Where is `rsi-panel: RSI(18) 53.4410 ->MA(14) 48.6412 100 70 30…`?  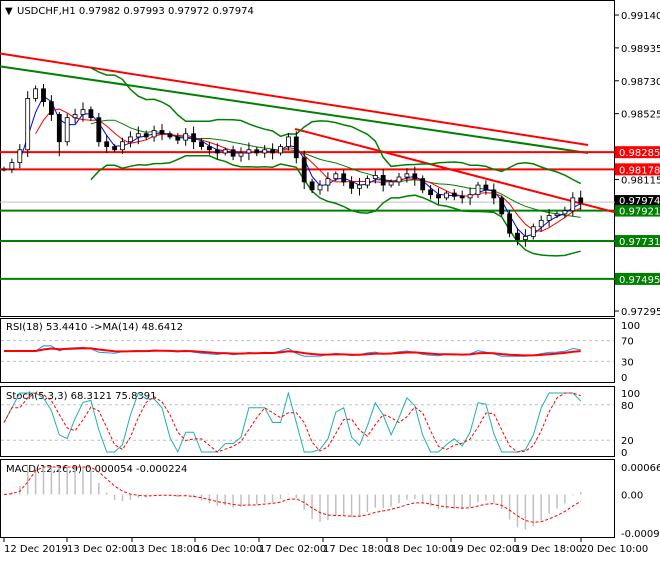
rsi-panel: RSI(18) 53.4410 ->MA(14) 48.6412 100 70 30… is located at coordinates (321, 352).